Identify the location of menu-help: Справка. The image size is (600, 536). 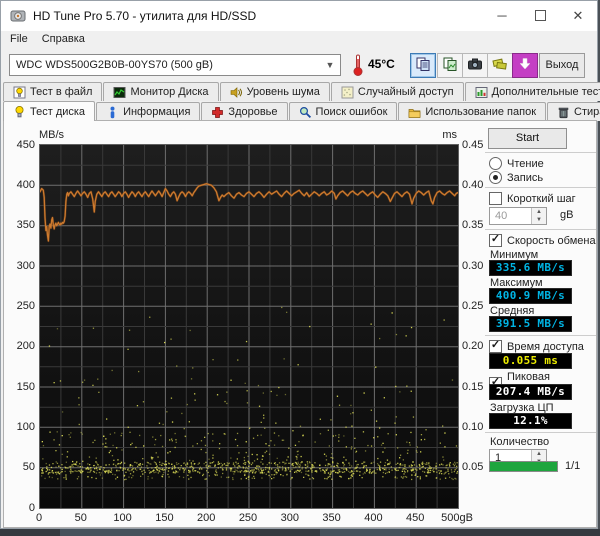
(63, 39).